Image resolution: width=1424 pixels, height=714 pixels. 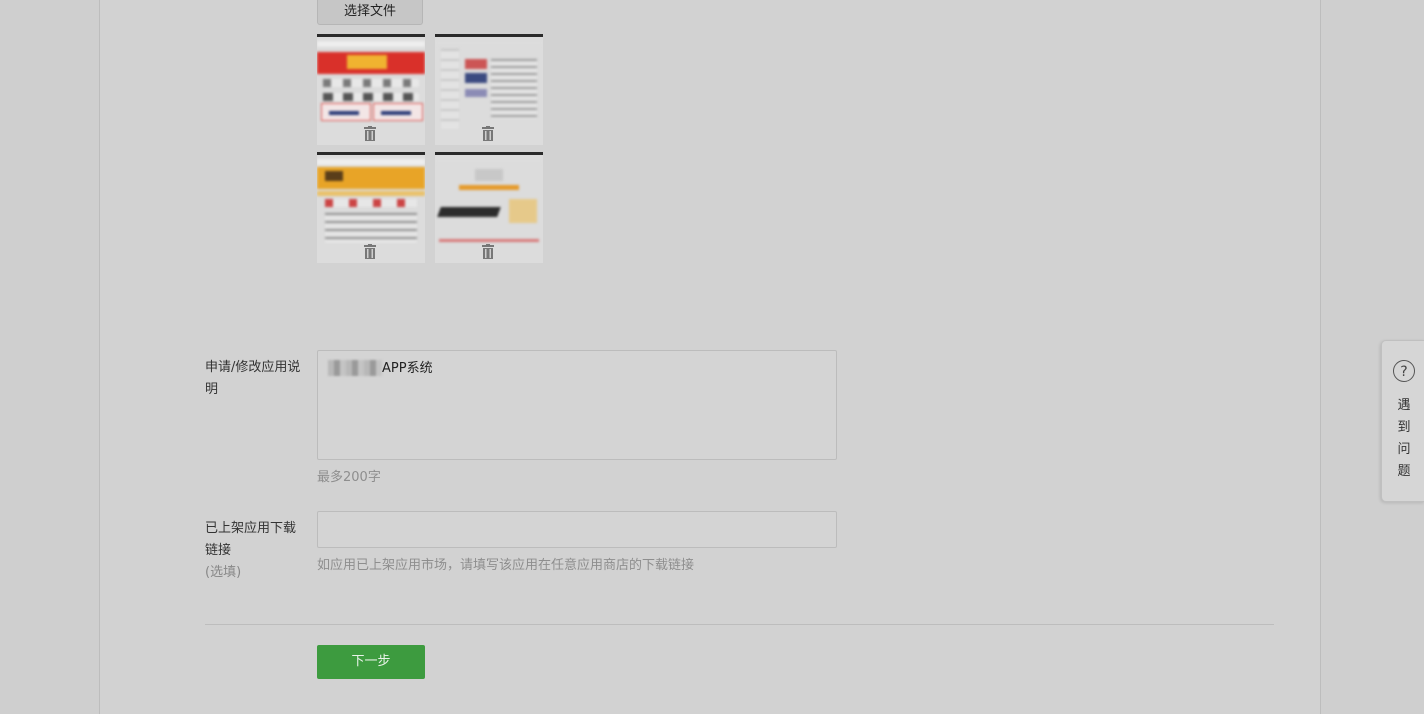 I want to click on download-link-label: 已上架应用下载链接 (选填), so click(x=255, y=551).